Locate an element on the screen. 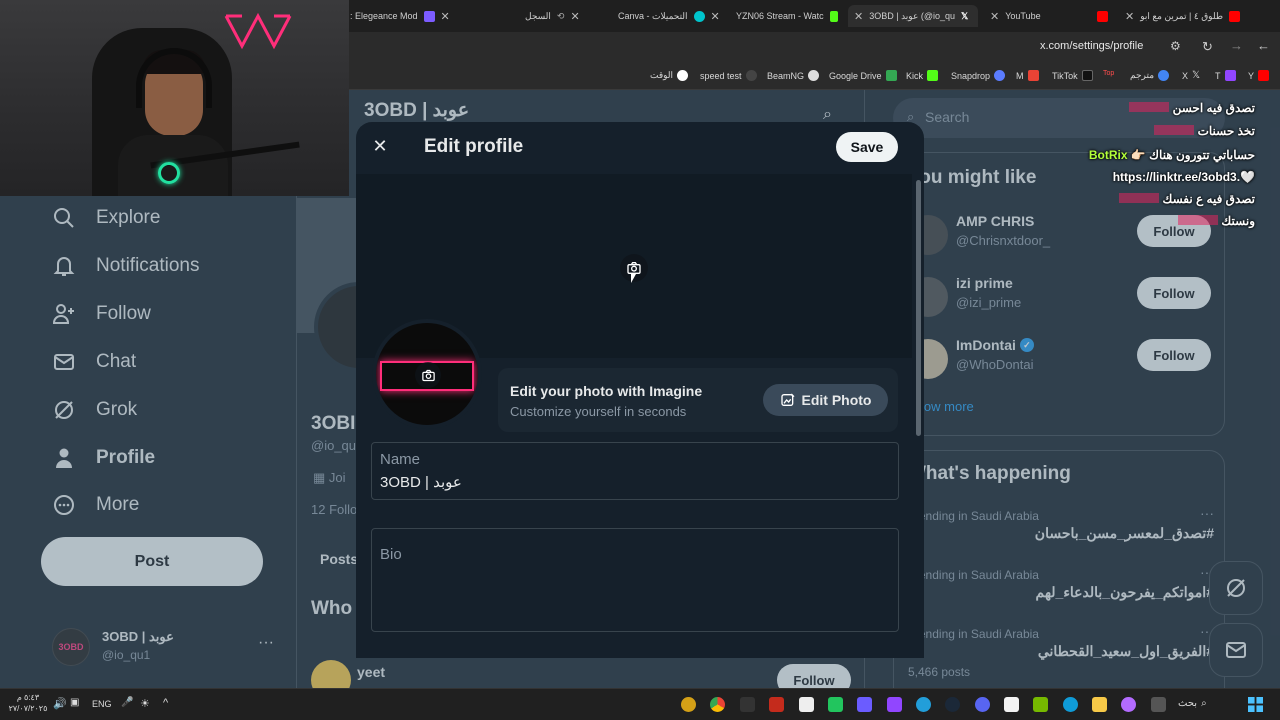 This screenshot has height=720, width=1280. browser-tab: ✕ طلوق ٤ | تمرين مع ابو is located at coordinates (1200, 16).